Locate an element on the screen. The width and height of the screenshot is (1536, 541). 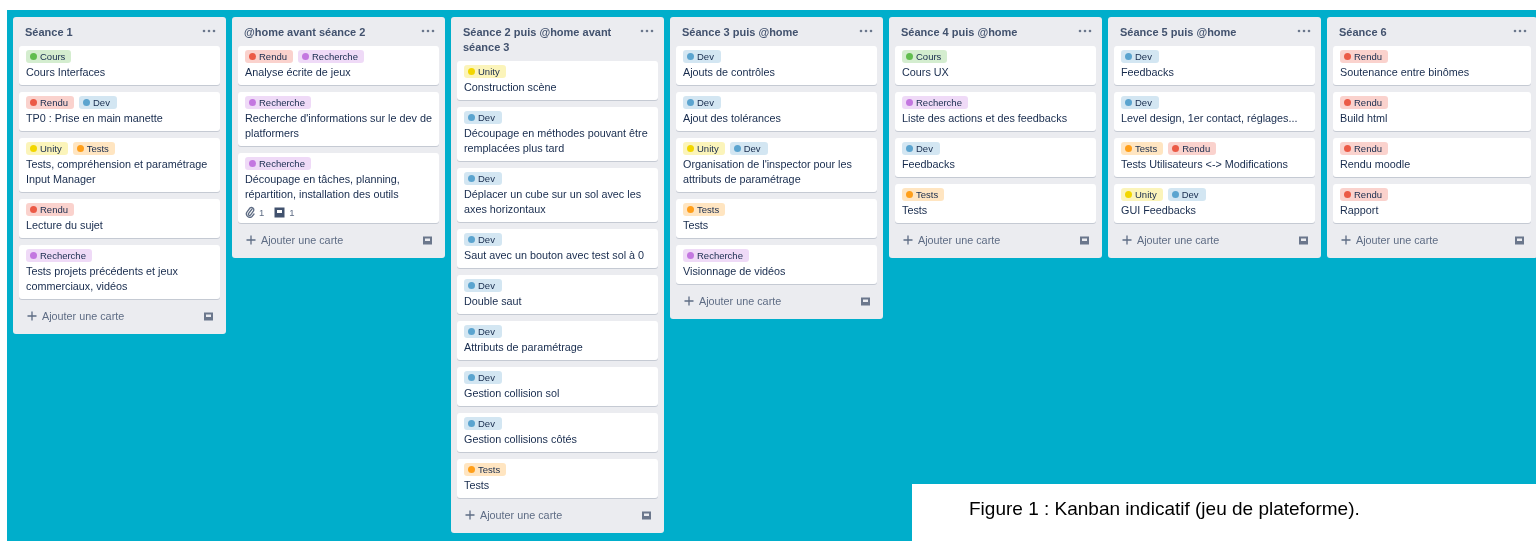
task-card: Unity Dev GUI Feedbacks is located at coordinates (1214, 203).